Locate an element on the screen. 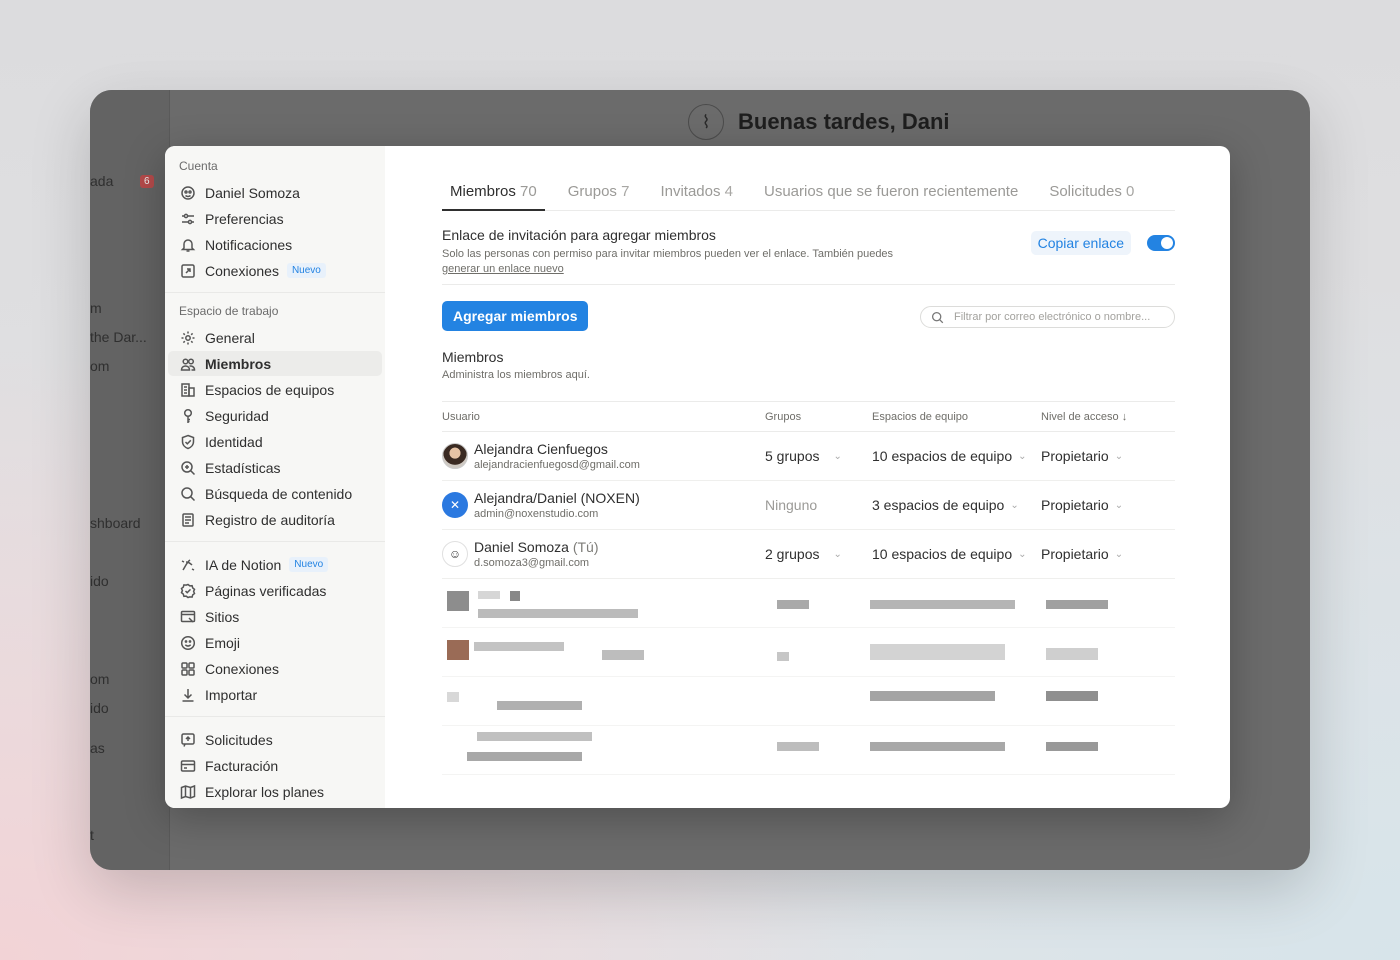  bg-sidebar-fragment: ido is located at coordinates (99, 708).